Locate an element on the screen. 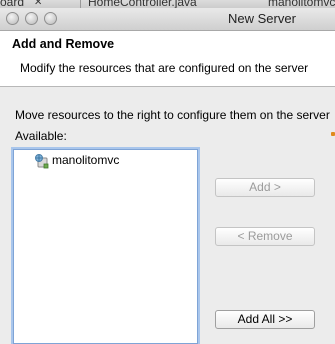  remove-button: < Remove is located at coordinates (265, 236).